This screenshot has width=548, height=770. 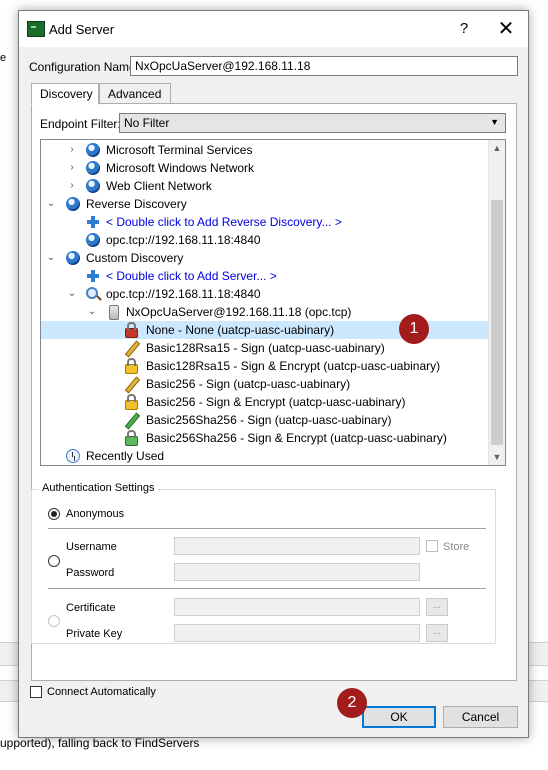 I want to click on tab-advanced: Advanced, so click(x=135, y=93).